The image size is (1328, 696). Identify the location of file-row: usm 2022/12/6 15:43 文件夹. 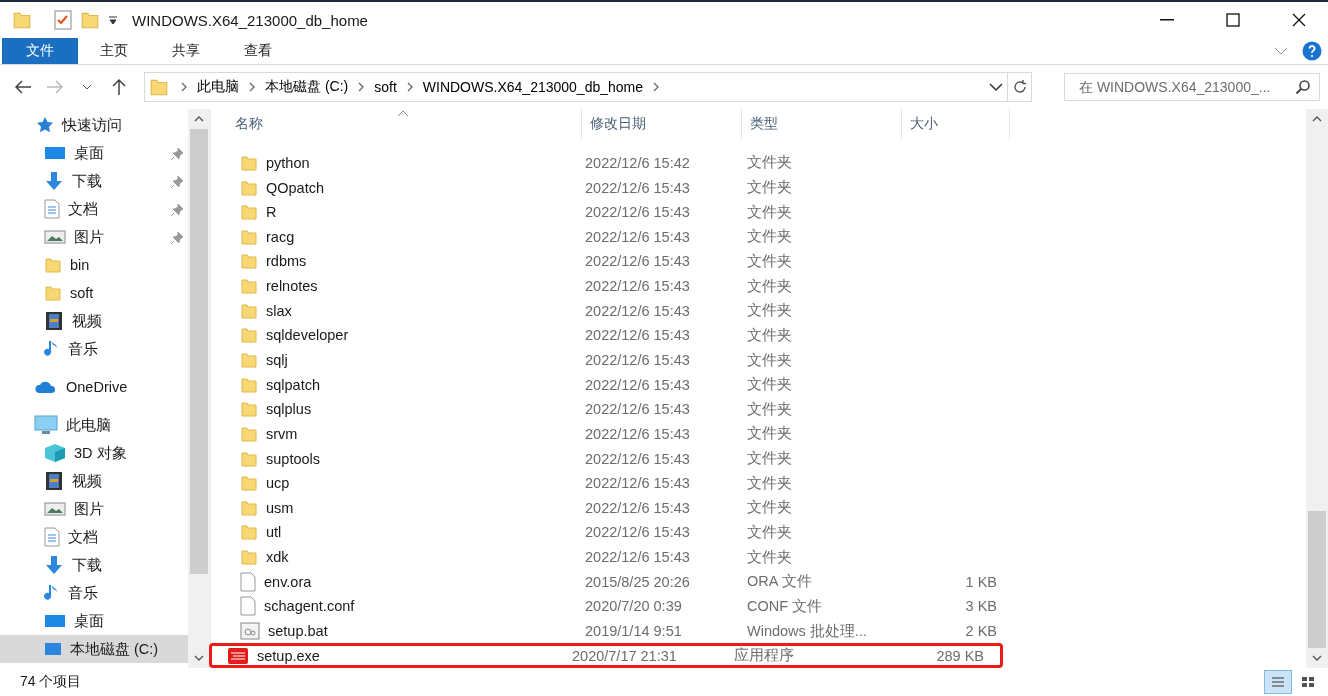
(618, 508).